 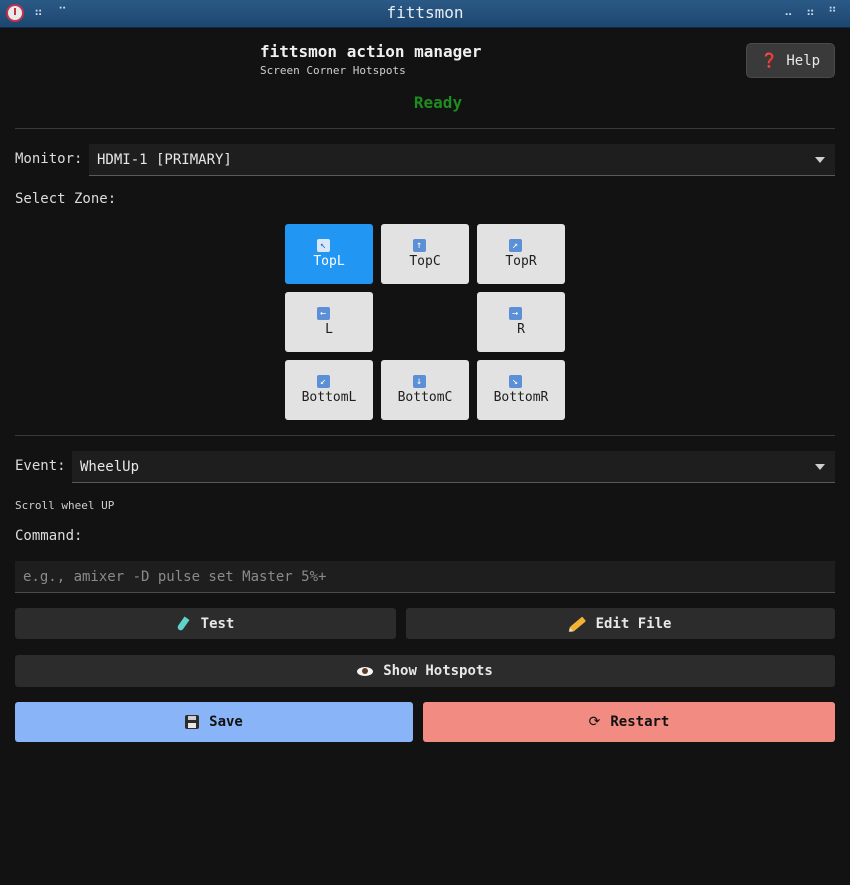 I want to click on command-label: Command:, so click(x=49, y=536).